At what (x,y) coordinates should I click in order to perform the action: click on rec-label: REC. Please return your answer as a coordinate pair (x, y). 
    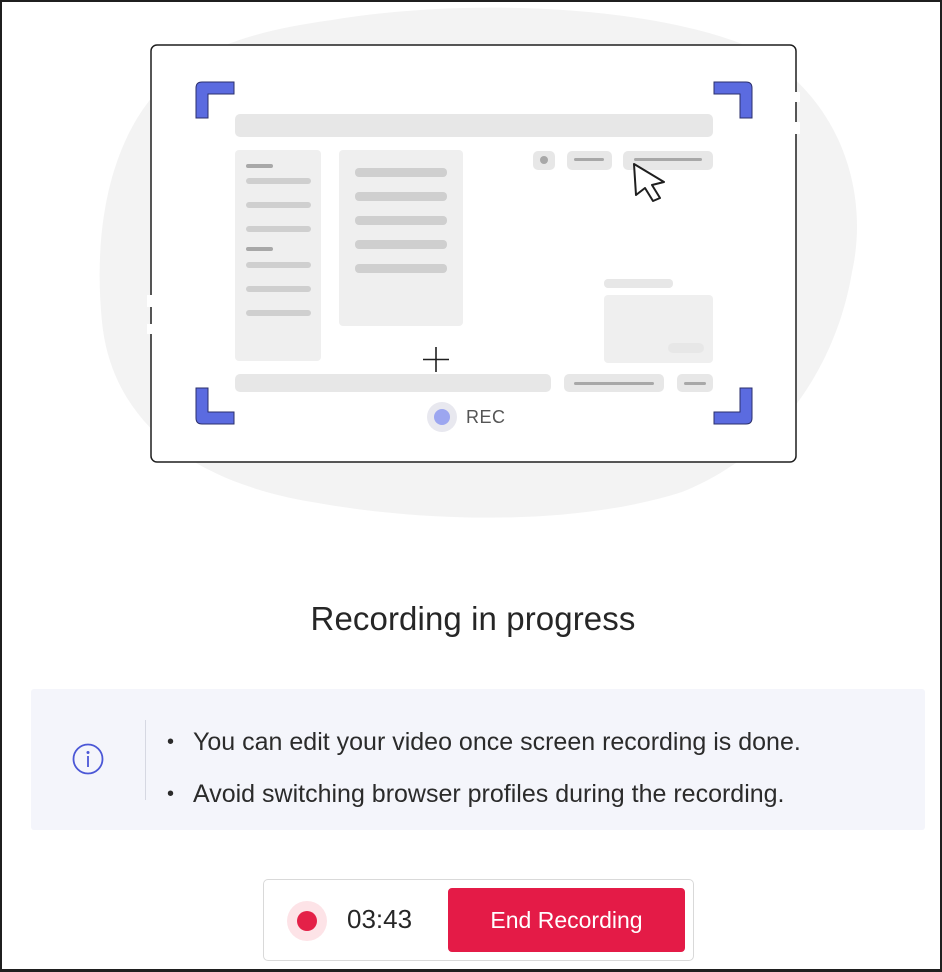
    Looking at the image, I should click on (486, 417).